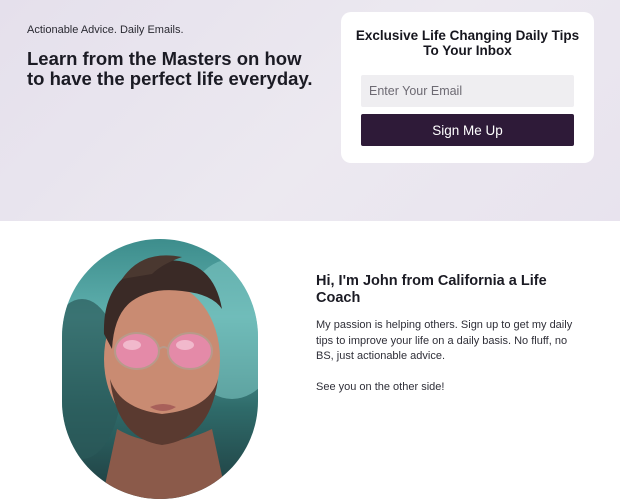  What do you see at coordinates (467, 91) in the screenshot?
I see `email-field` at bounding box center [467, 91].